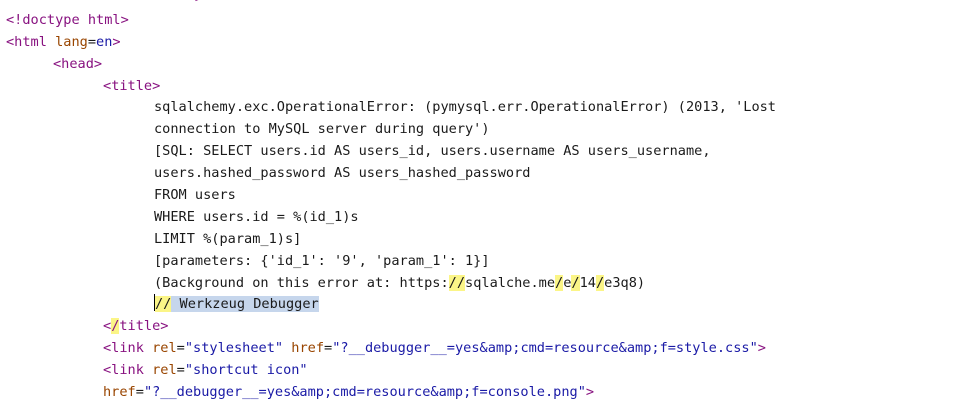 The height and width of the screenshot is (414, 958). I want to click on title-open-gt: >, so click(156, 85).